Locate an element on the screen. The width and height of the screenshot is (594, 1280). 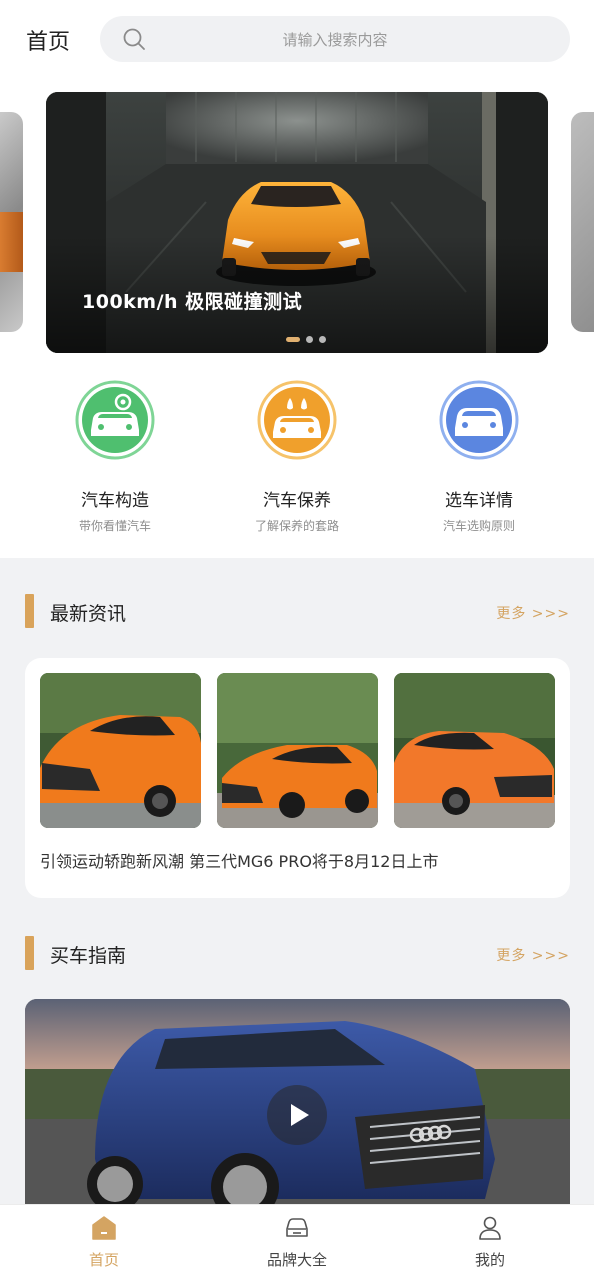
news-more-link: 更多 >>> is located at coordinates (533, 613).